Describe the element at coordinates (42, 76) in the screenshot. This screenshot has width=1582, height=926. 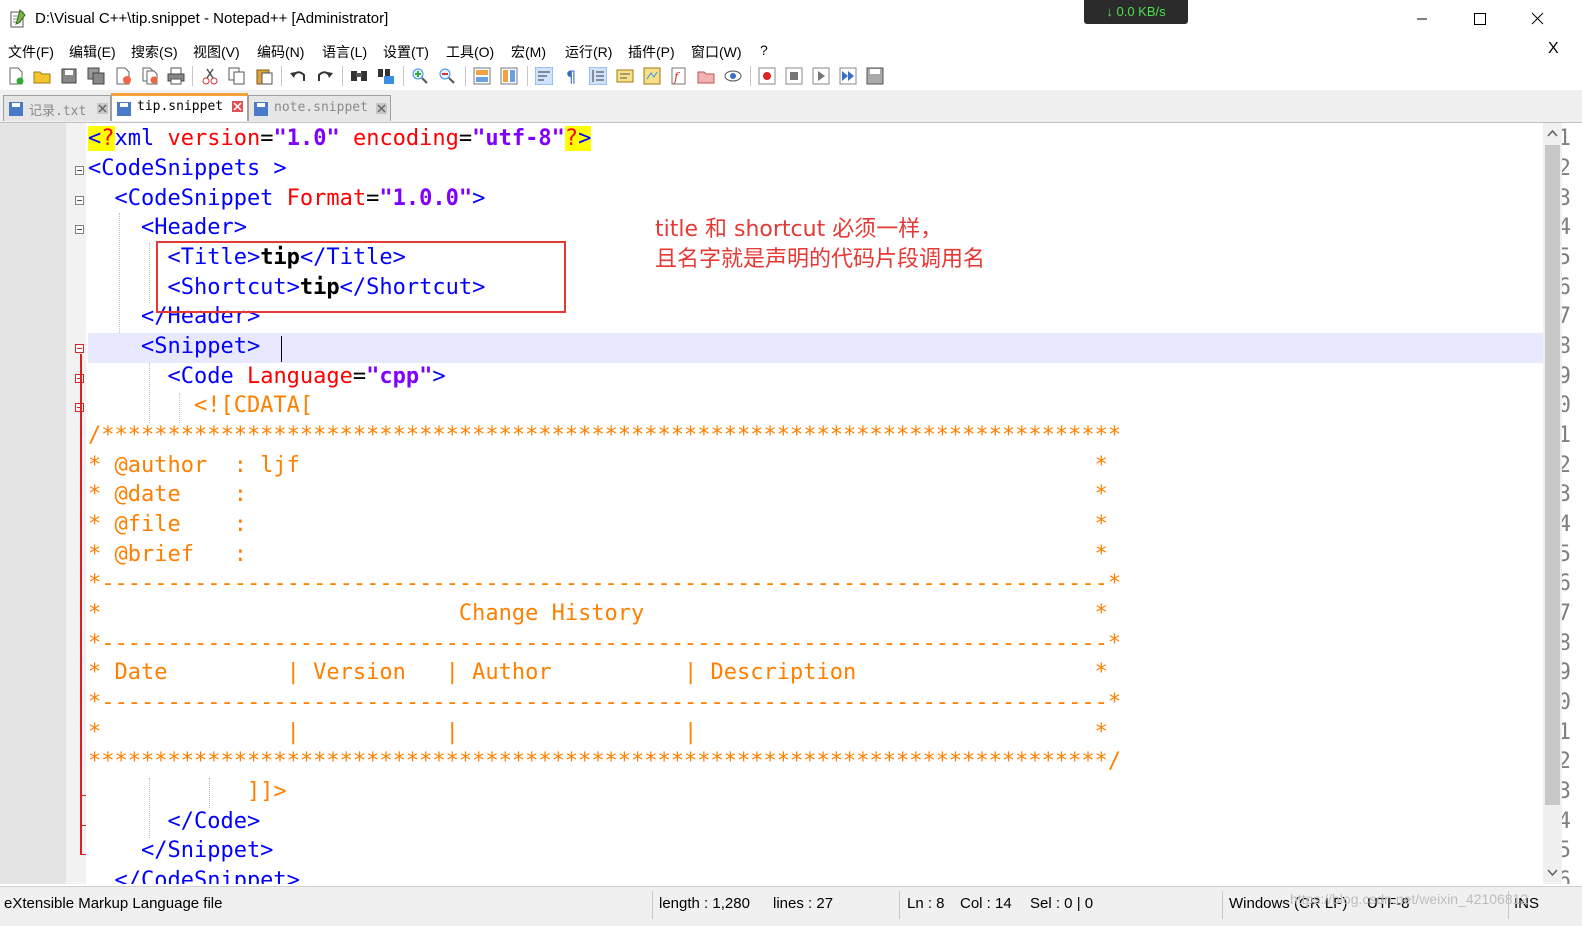
I see `open-file-icon` at that location.